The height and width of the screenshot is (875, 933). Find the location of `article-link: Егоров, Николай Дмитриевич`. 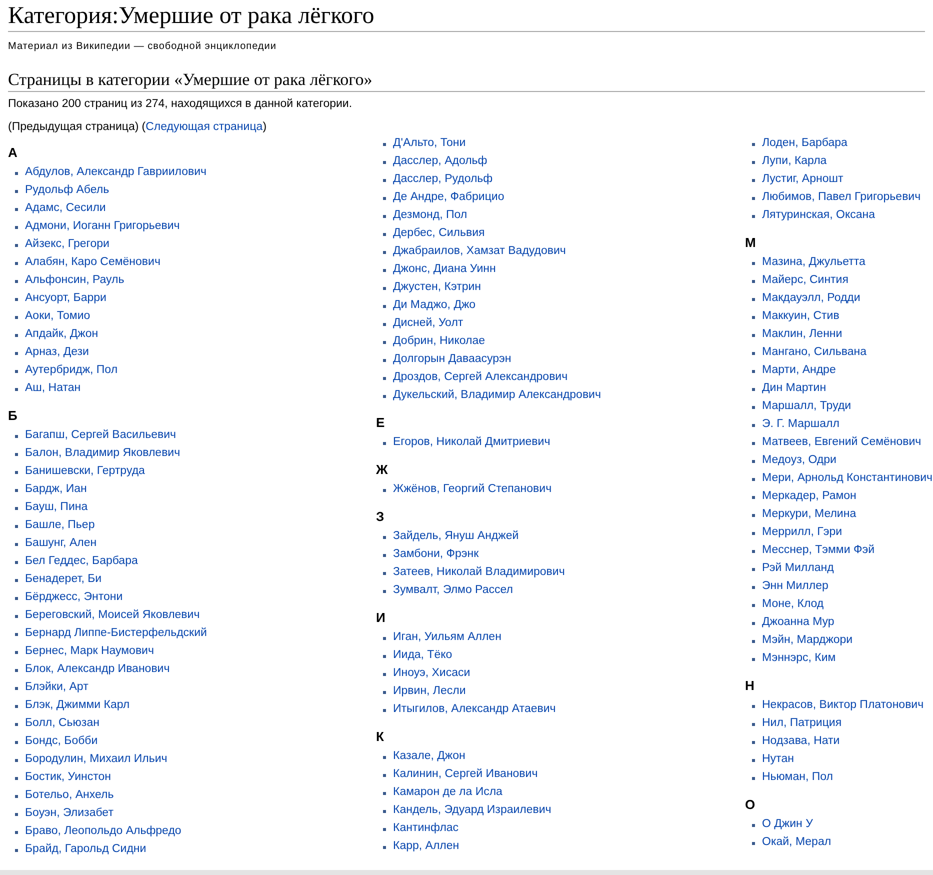

article-link: Егоров, Николай Дмитриевич is located at coordinates (471, 443).